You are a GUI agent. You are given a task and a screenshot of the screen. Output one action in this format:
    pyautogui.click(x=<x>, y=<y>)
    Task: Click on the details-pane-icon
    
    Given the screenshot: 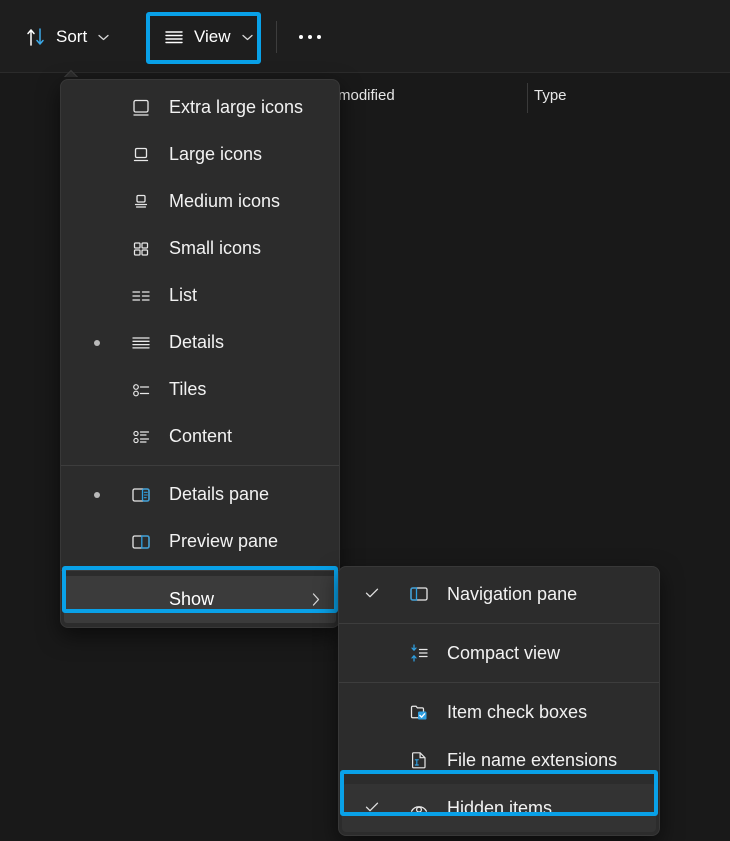 What is the action you would take?
    pyautogui.click(x=141, y=495)
    